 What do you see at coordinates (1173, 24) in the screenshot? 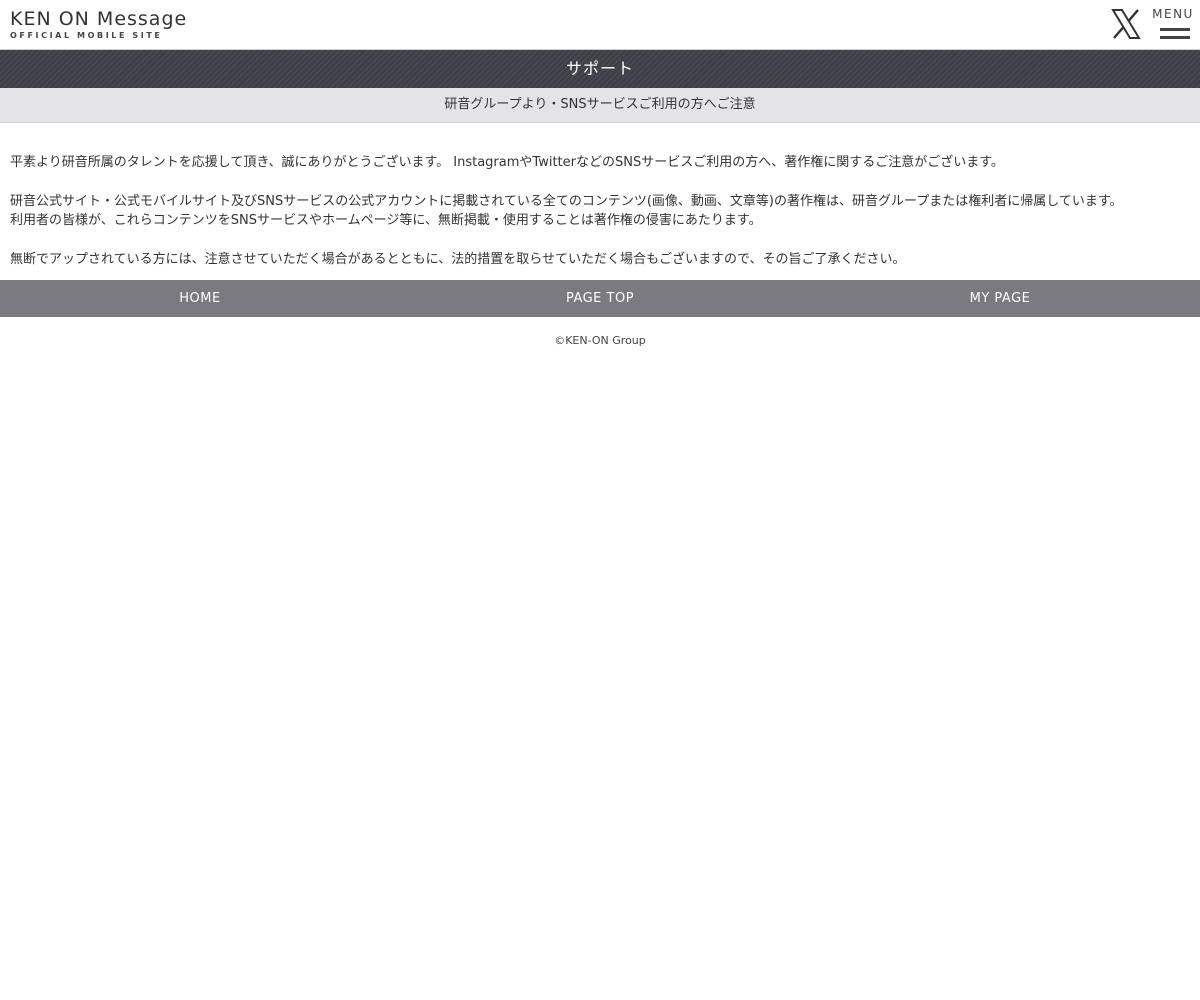
I see `menu-button: MENU` at bounding box center [1173, 24].